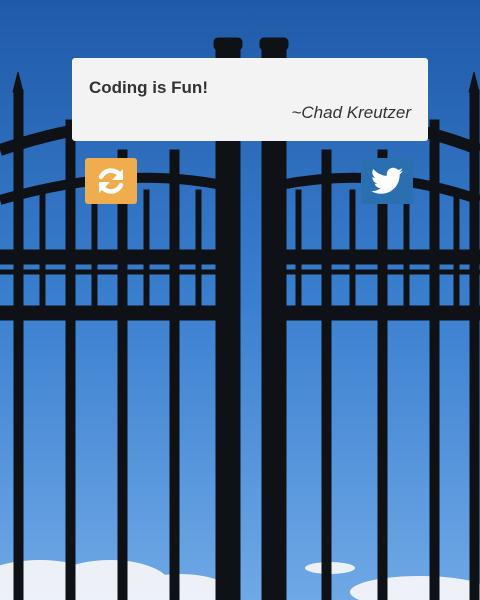  What do you see at coordinates (351, 112) in the screenshot?
I see `quote-author: ~Chad Kreutzer` at bounding box center [351, 112].